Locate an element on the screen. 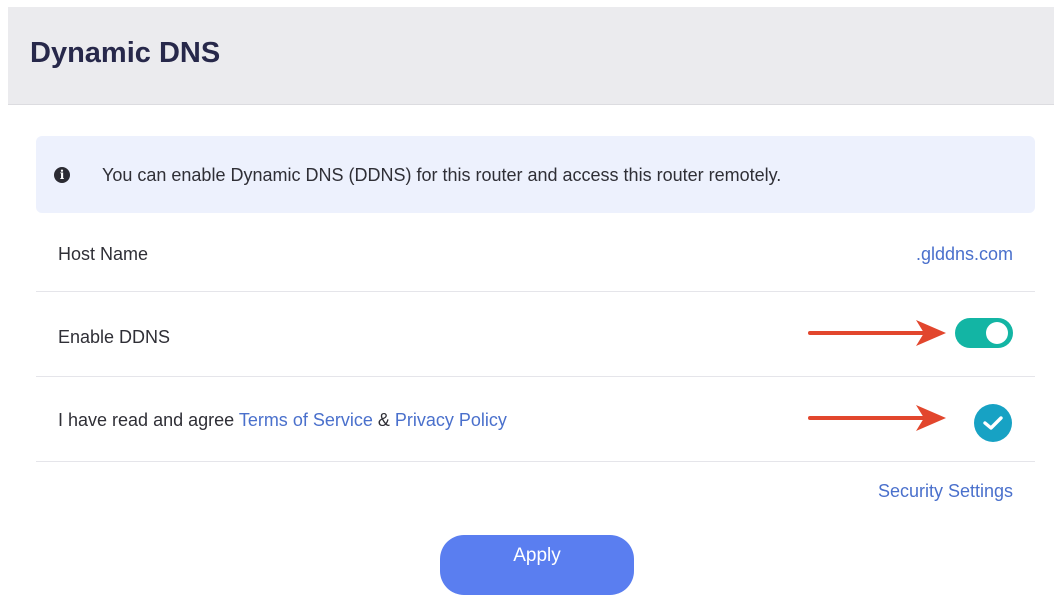 Image resolution: width=1054 pixels, height=595 pixels. agree-prefix-text: I have read and agree is located at coordinates (148, 420).